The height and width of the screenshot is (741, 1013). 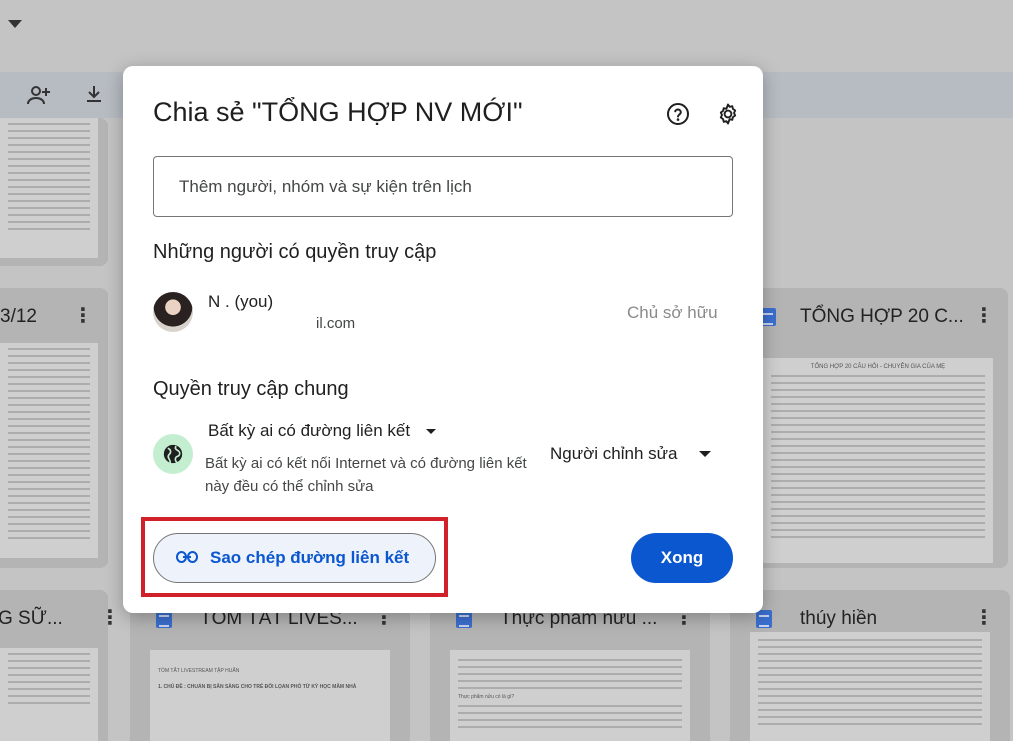 What do you see at coordinates (94, 96) in the screenshot?
I see `download-icon` at bounding box center [94, 96].